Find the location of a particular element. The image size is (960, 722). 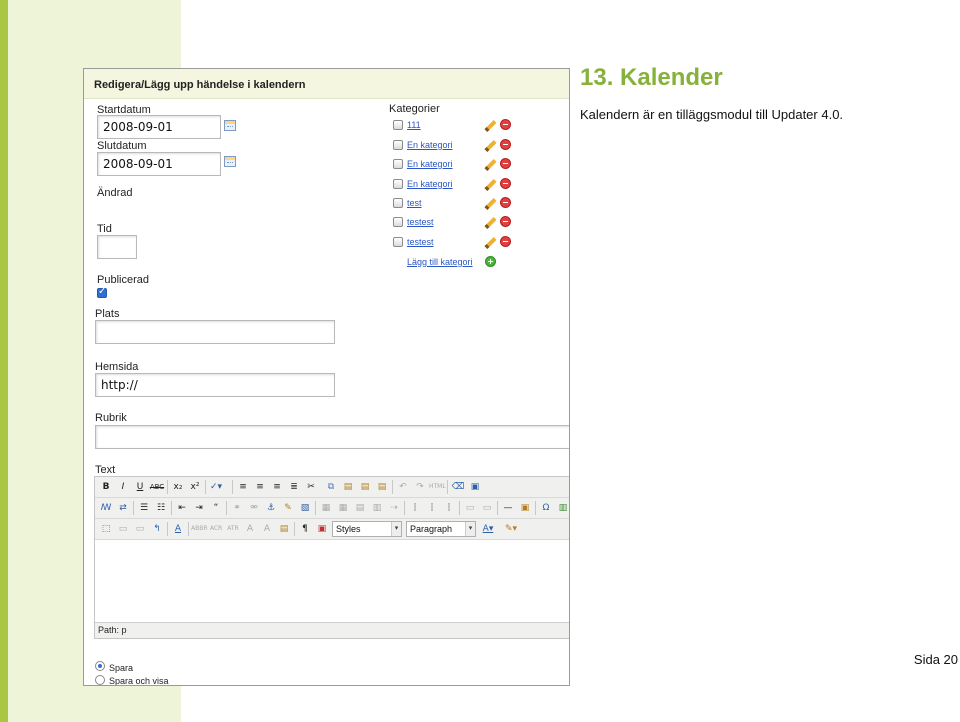

add-category-link: Lägg till kategori is located at coordinates (440, 262).